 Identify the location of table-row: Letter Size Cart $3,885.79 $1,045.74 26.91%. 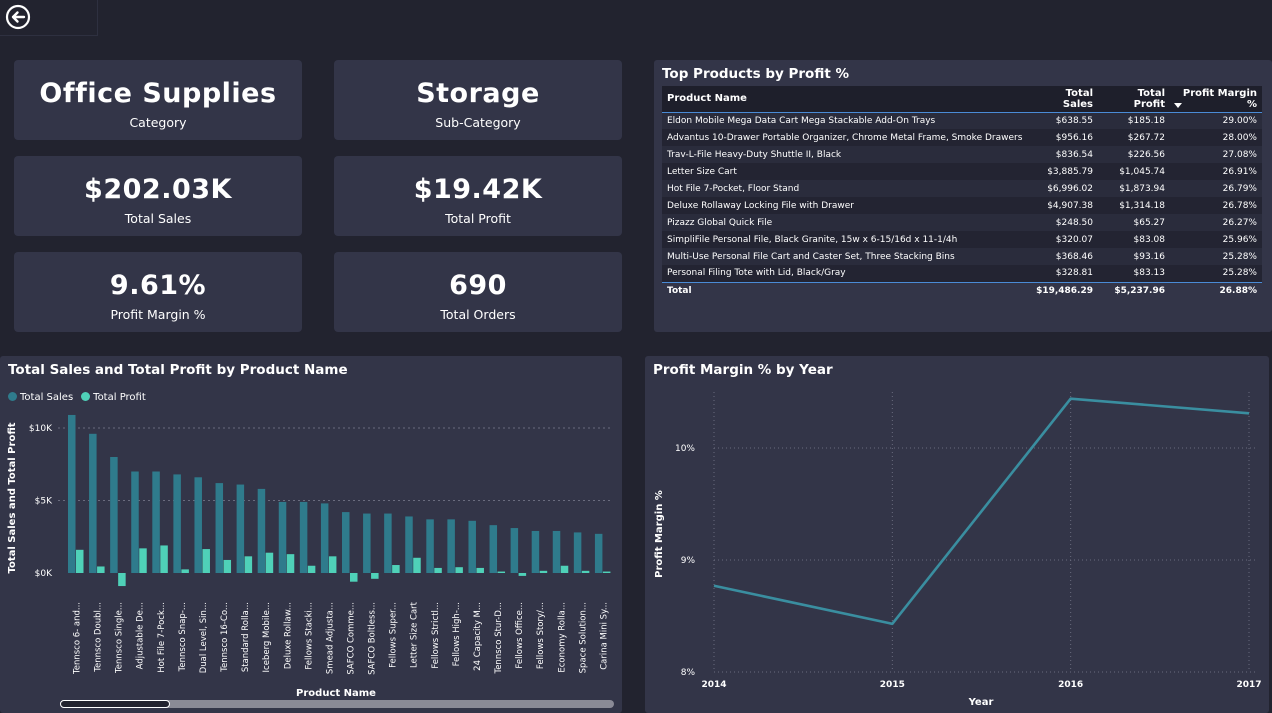
(962, 171).